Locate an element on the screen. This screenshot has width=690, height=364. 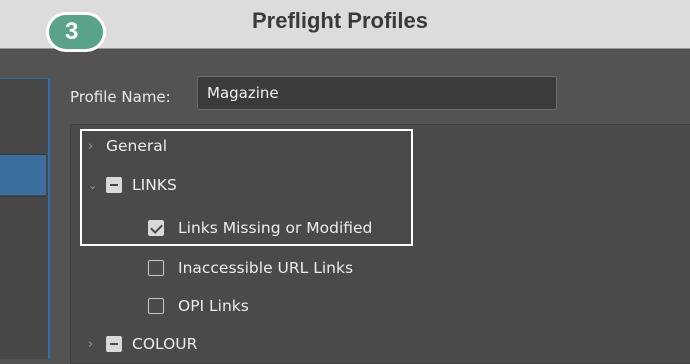
dialog-title: Preflight Profiles is located at coordinates (340, 20).